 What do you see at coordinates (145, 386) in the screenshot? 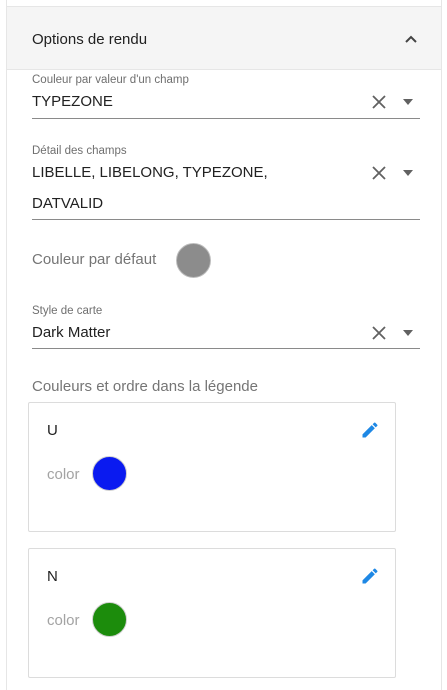
I see `legend-heading: Couleurs et ordre dans la légende` at bounding box center [145, 386].